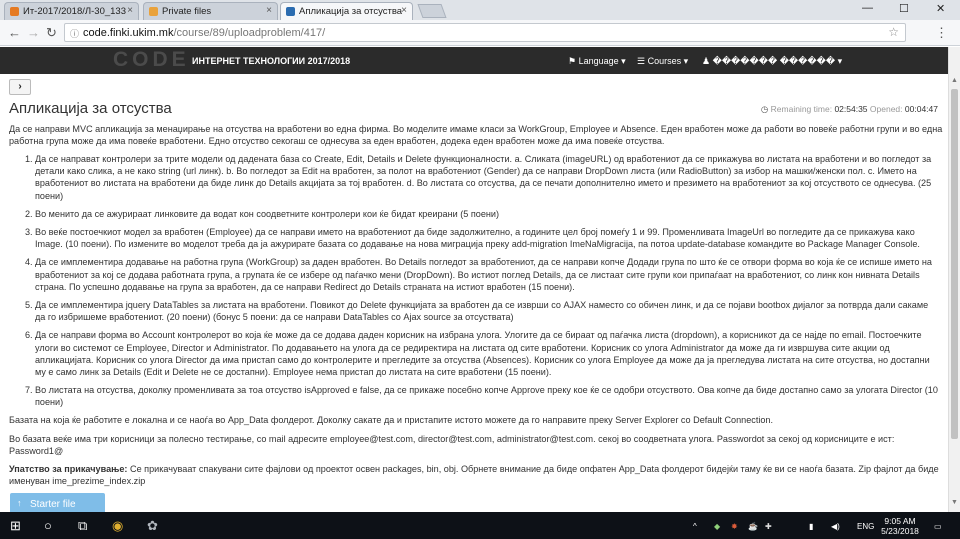  I want to click on remaining-value: 02:54:35, so click(851, 109).